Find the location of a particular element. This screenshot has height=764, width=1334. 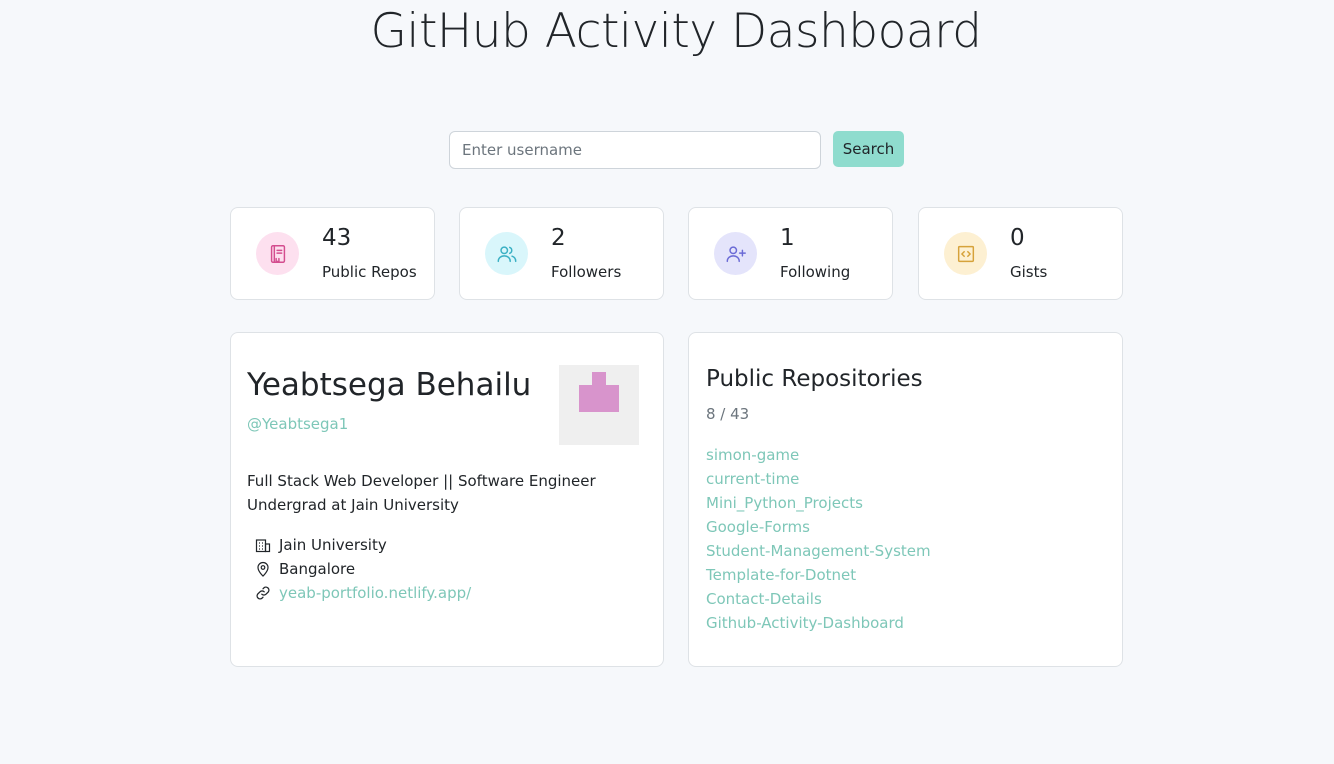

repo-link: Github-Activity-Dashboard is located at coordinates (805, 623).